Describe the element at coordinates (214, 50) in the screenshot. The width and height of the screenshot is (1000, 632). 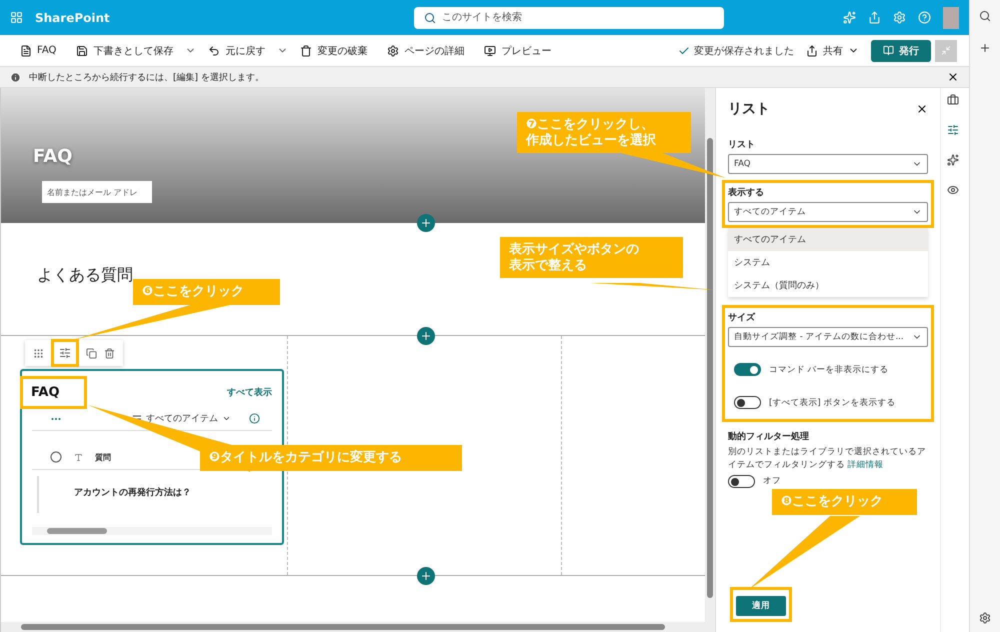
I see `undo-icon` at that location.